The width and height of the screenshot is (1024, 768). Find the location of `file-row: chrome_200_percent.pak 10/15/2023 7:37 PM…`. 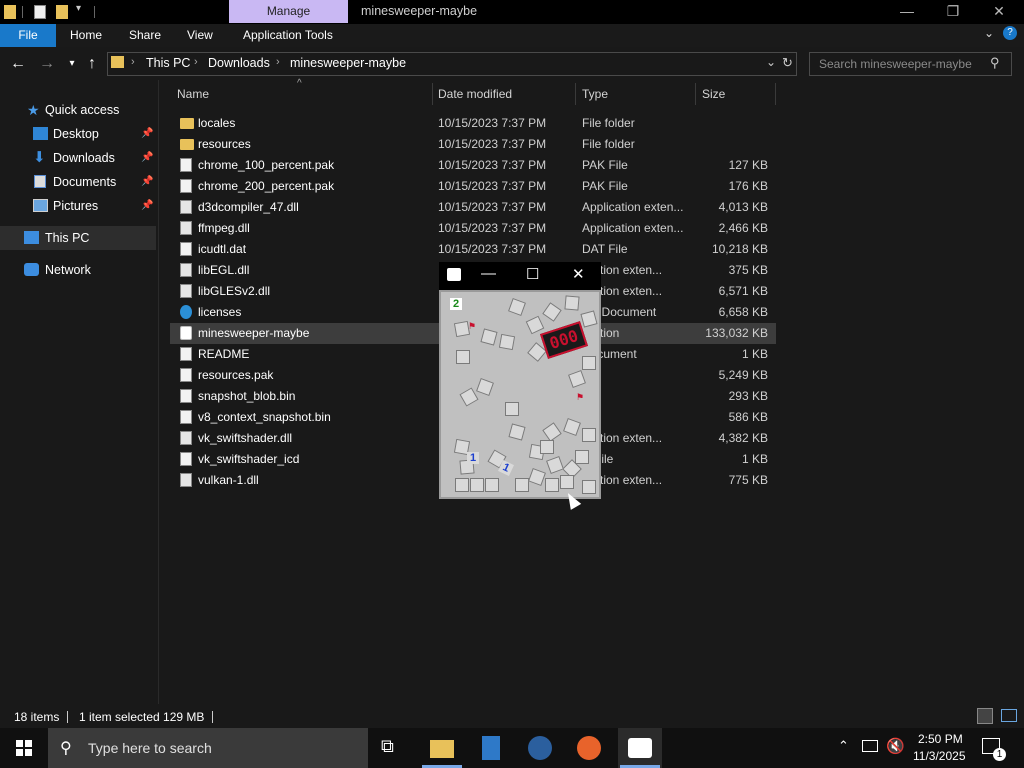

file-row: chrome_200_percent.pak 10/15/2023 7:37 PM… is located at coordinates (473, 186).